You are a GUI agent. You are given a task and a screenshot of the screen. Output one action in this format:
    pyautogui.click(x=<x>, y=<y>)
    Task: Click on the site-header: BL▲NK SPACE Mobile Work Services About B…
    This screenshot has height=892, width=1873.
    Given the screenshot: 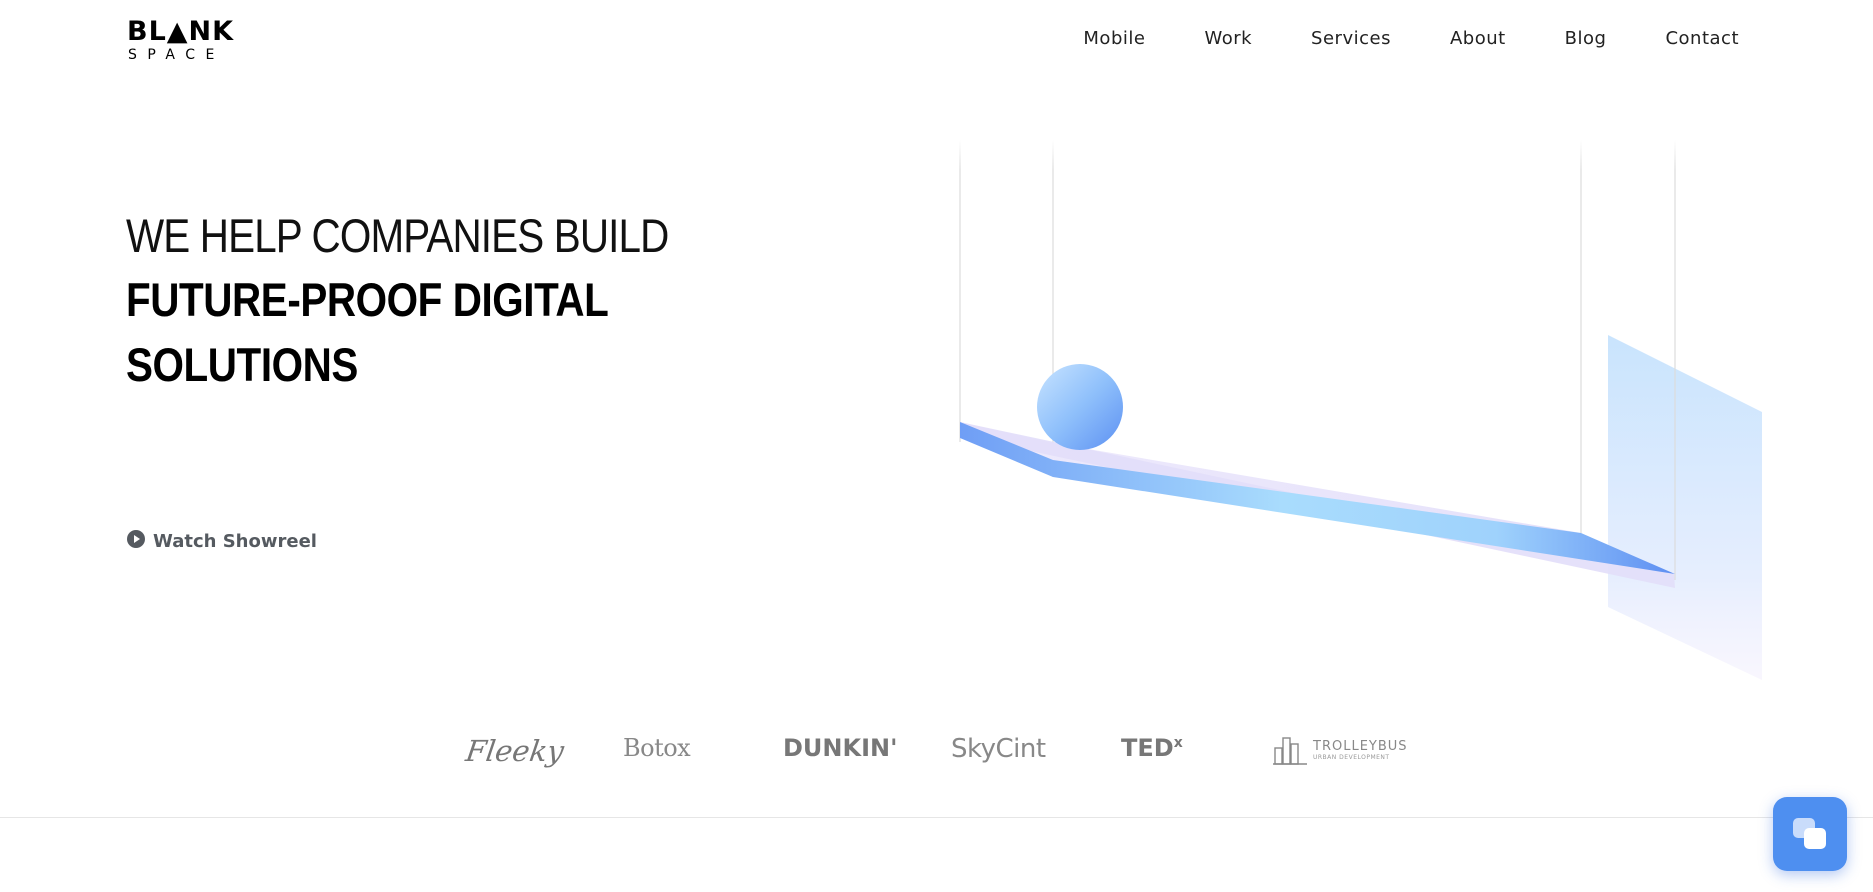 What is the action you would take?
    pyautogui.click(x=936, y=40)
    